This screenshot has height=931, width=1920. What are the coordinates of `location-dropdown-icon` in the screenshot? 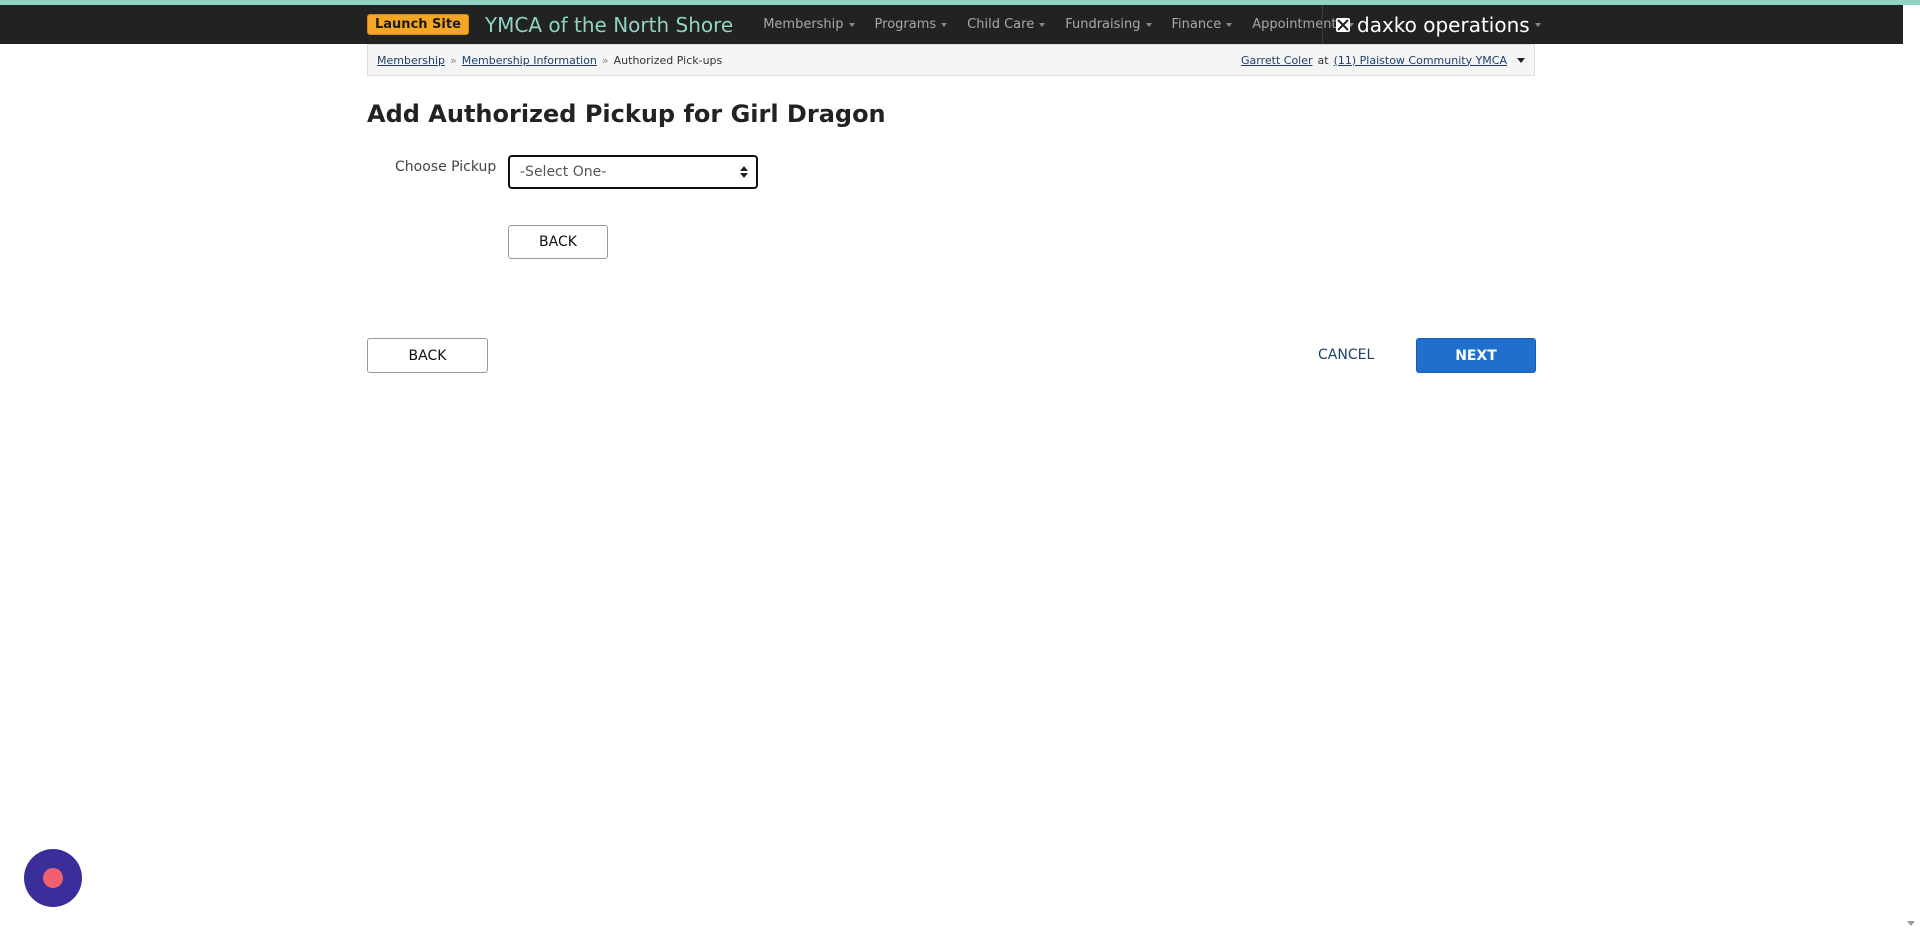 It's located at (1521, 60).